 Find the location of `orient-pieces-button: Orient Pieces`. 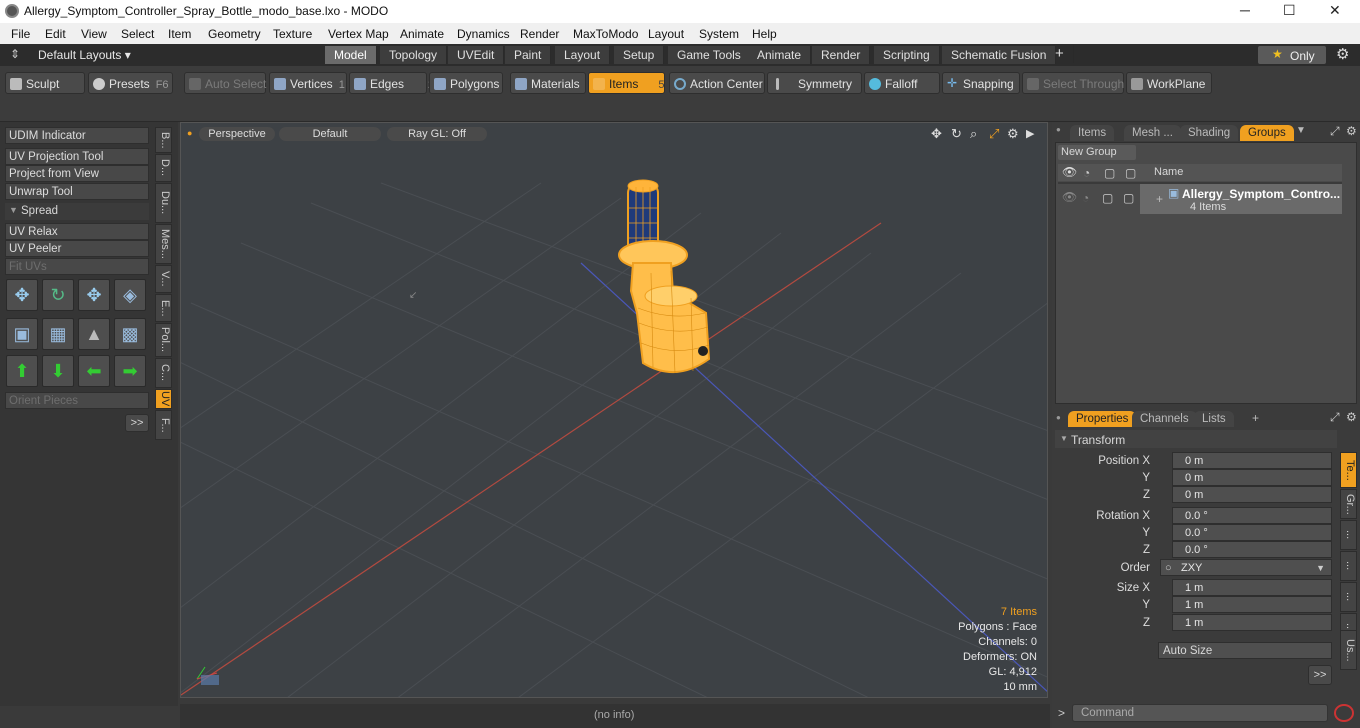

orient-pieces-button: Orient Pieces is located at coordinates (77, 400).